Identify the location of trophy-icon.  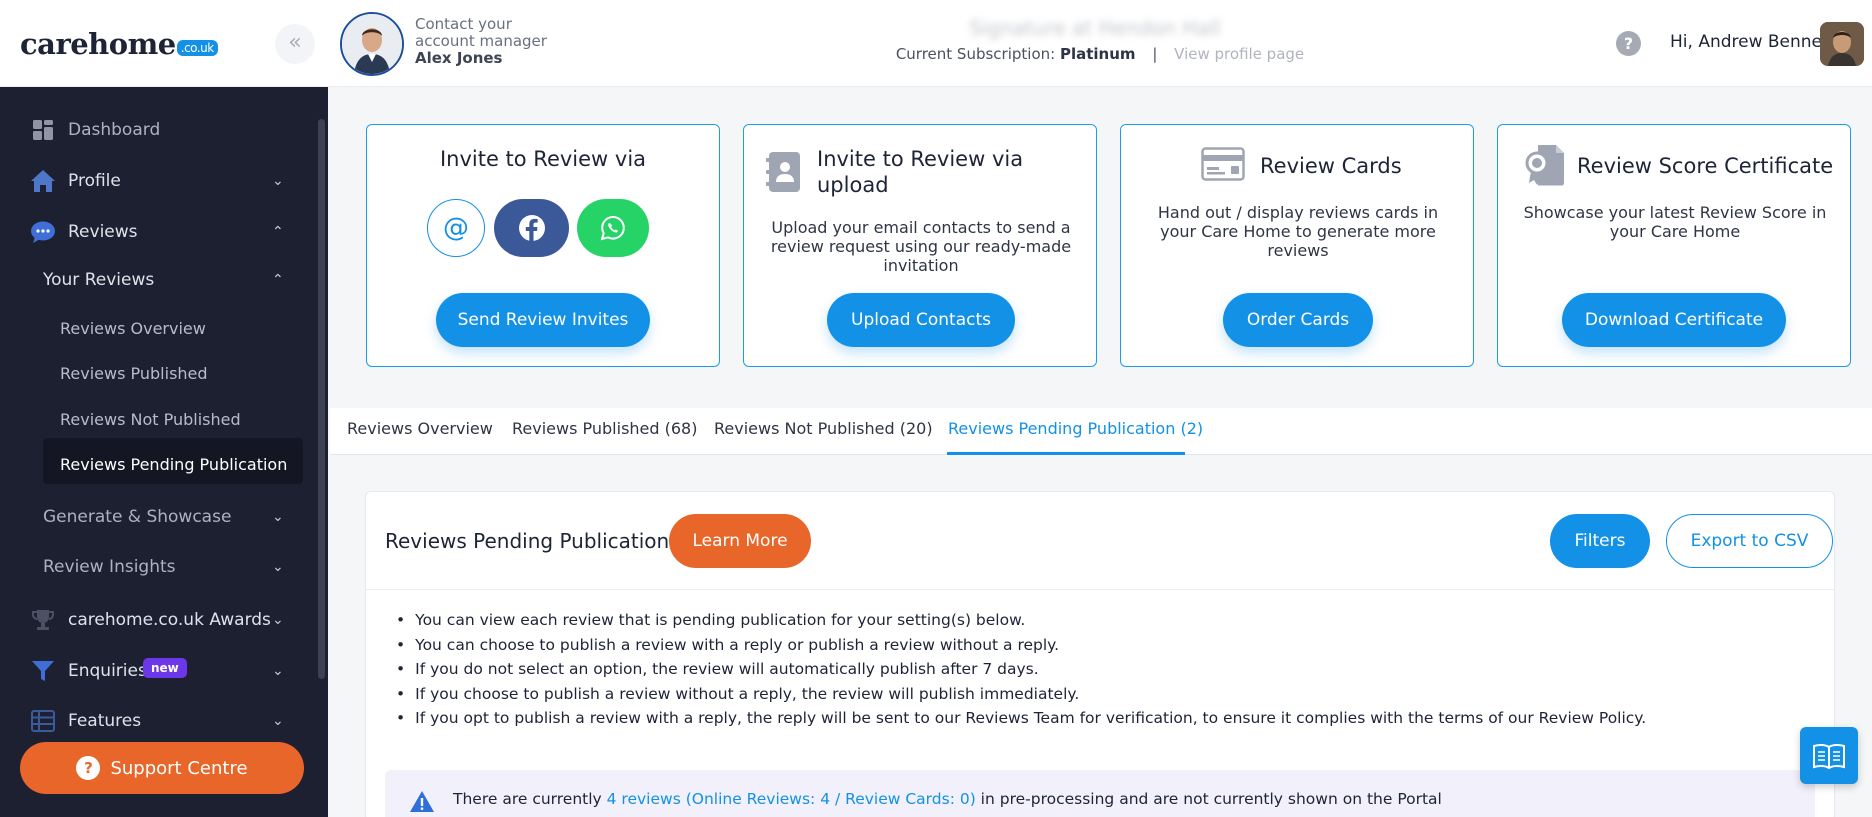
(43, 620).